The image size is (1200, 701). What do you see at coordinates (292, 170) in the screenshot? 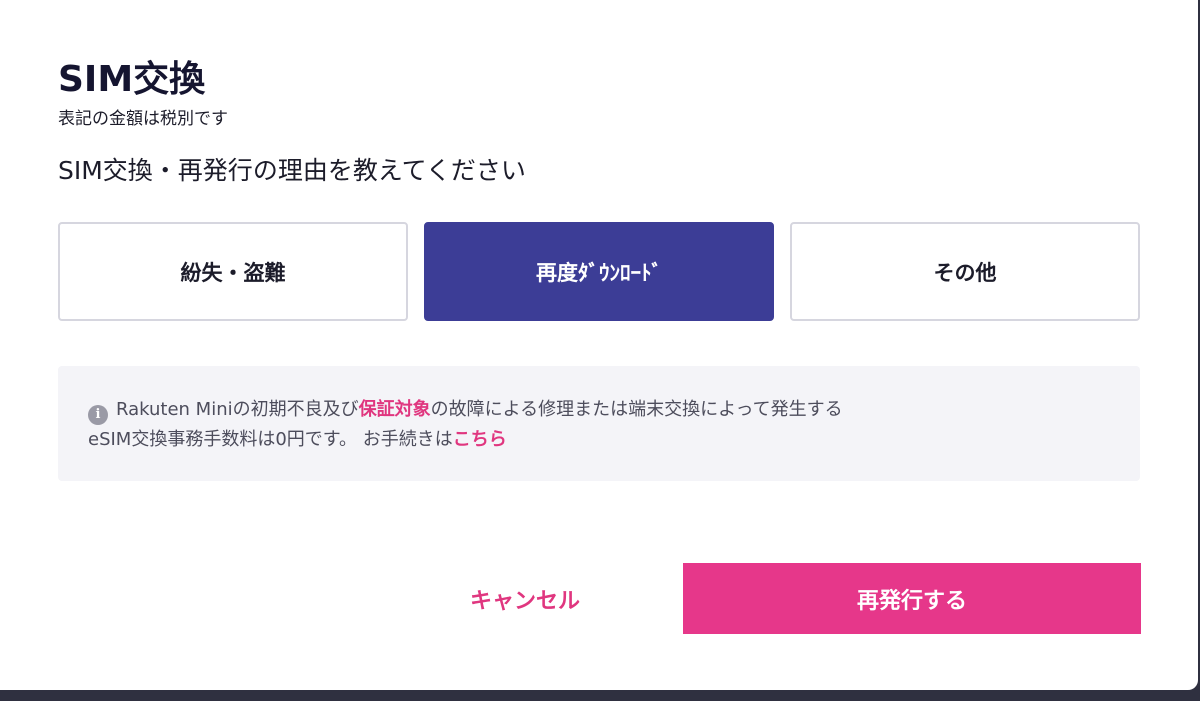
I see `reason-question: SIM交換・再発行の理由を教えてください` at bounding box center [292, 170].